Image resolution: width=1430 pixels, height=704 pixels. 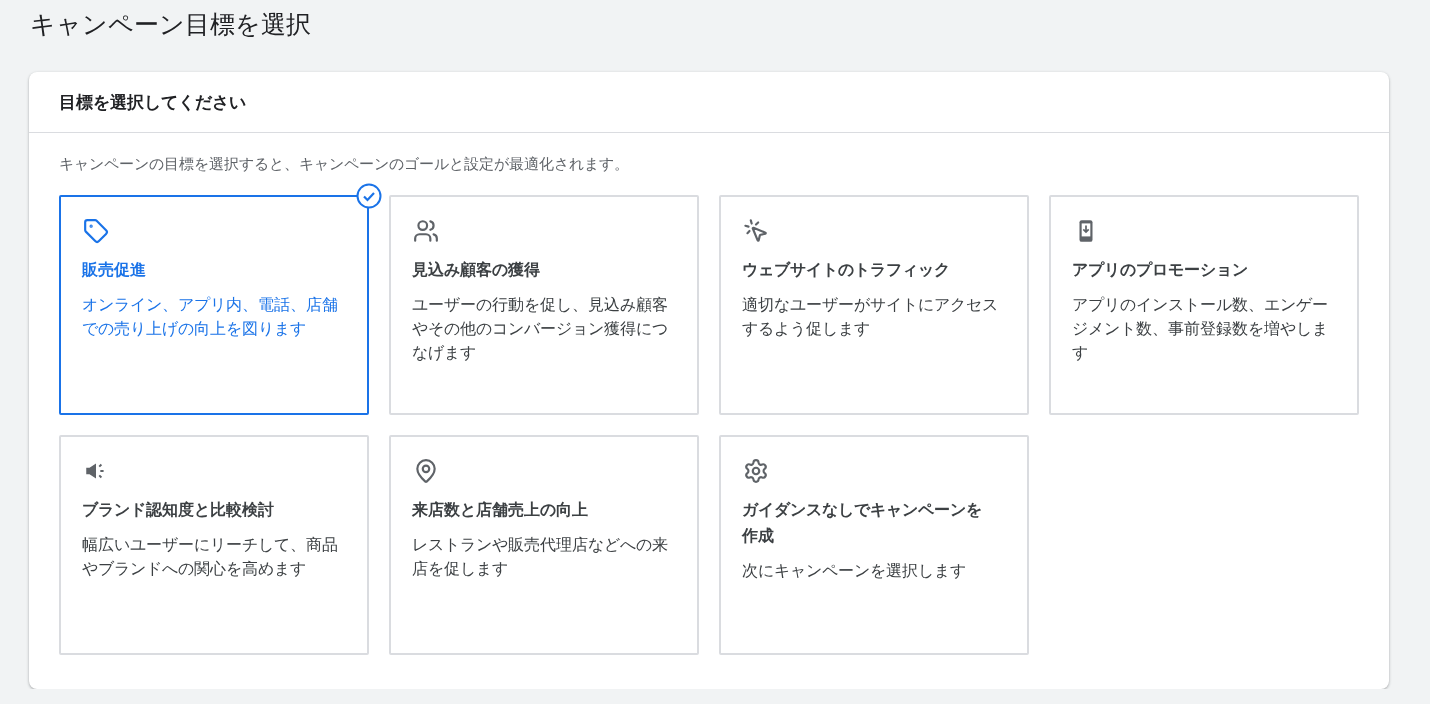 I want to click on goal-option: アプリのプロモーション アプリのインストール数、エンゲージメント数、事前登録数を増やします, so click(x=1204, y=305).